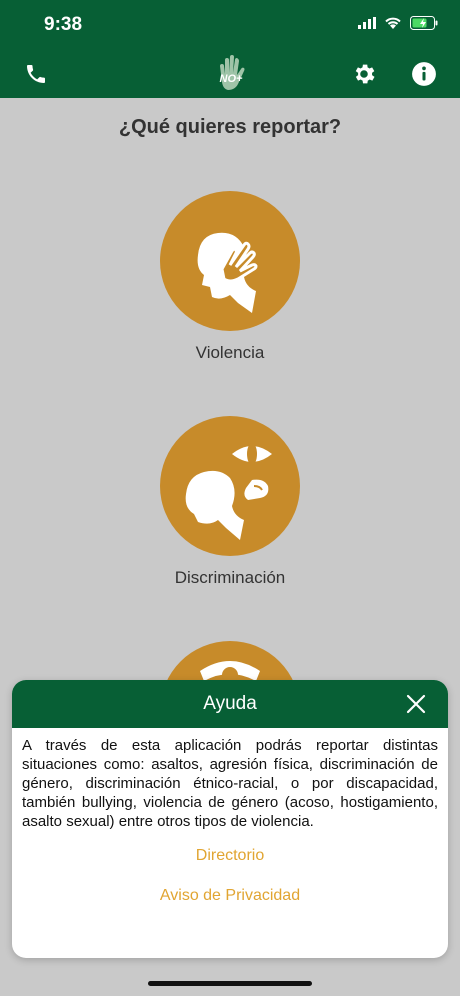  I want to click on discrimination-icon, so click(230, 486).